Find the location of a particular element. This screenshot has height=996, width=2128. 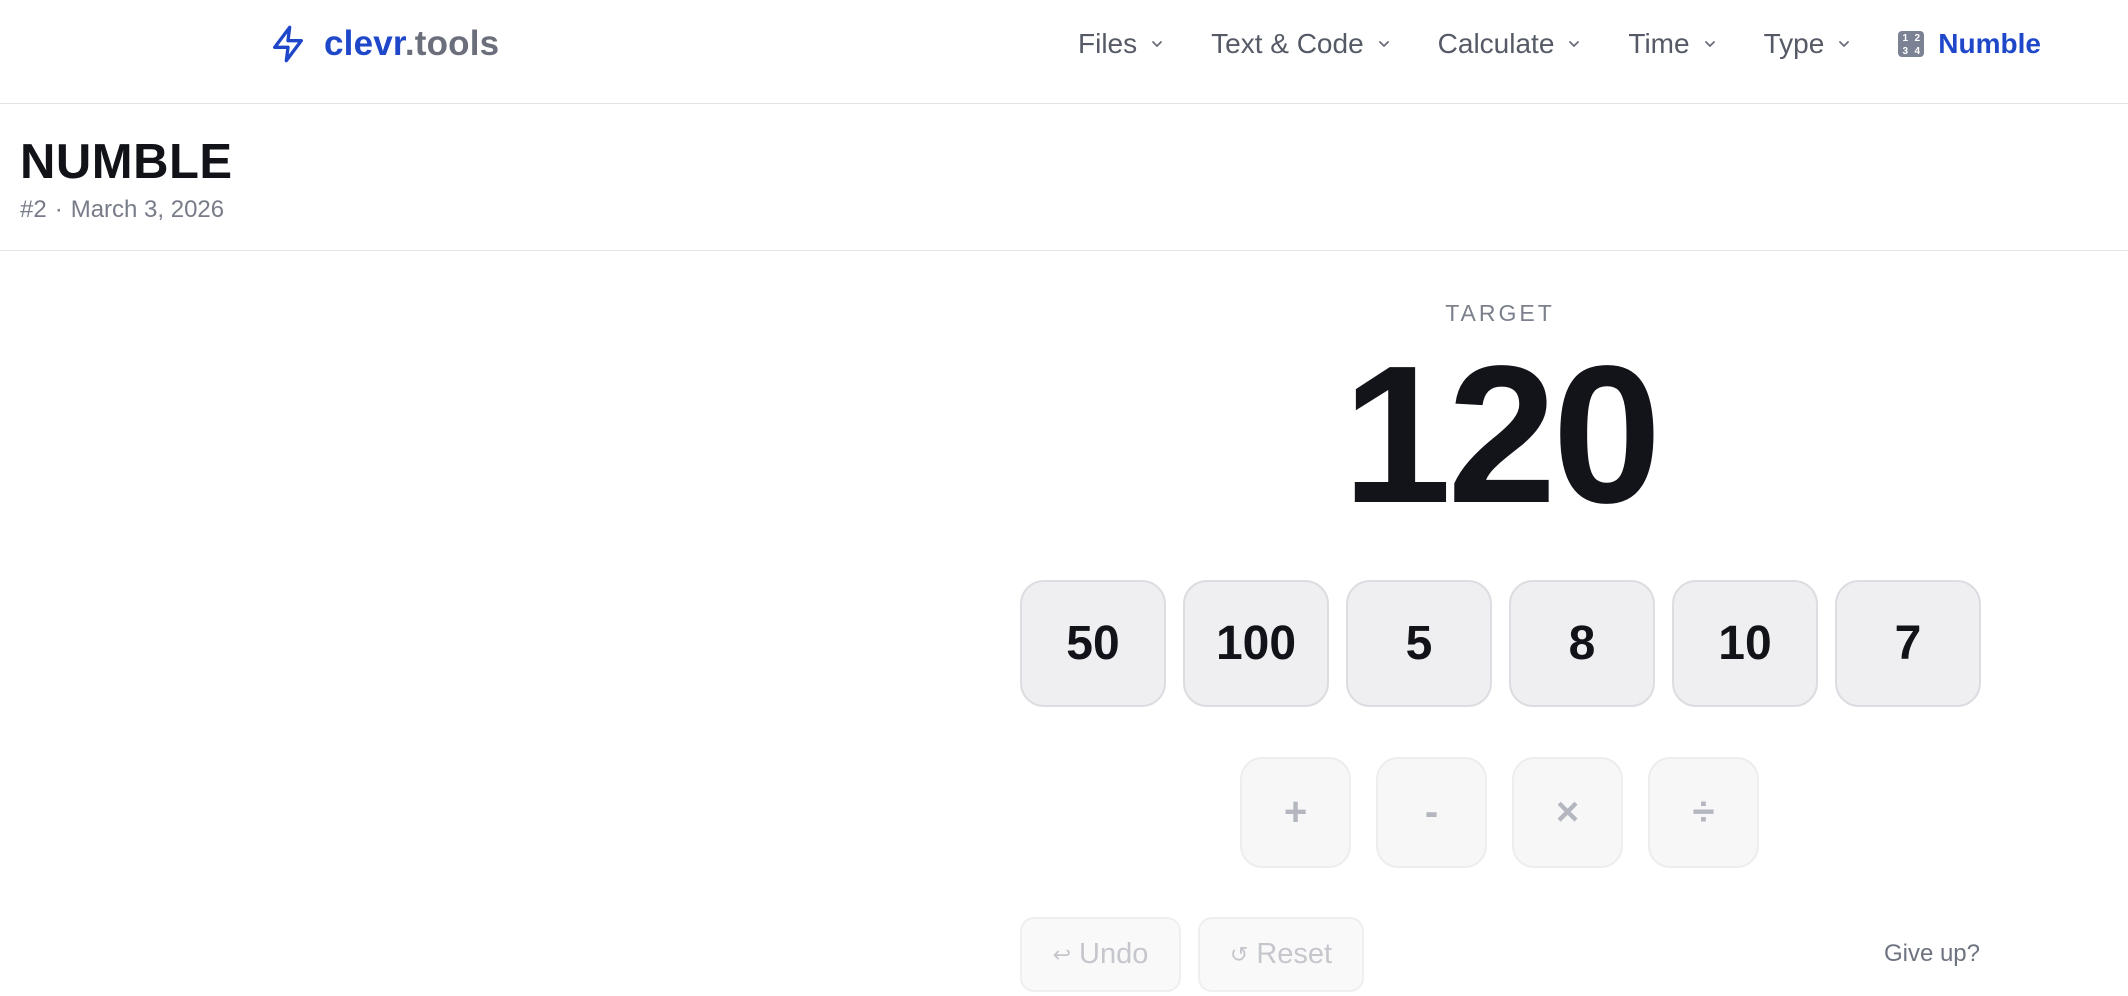

nav-label: Time is located at coordinates (1659, 43).